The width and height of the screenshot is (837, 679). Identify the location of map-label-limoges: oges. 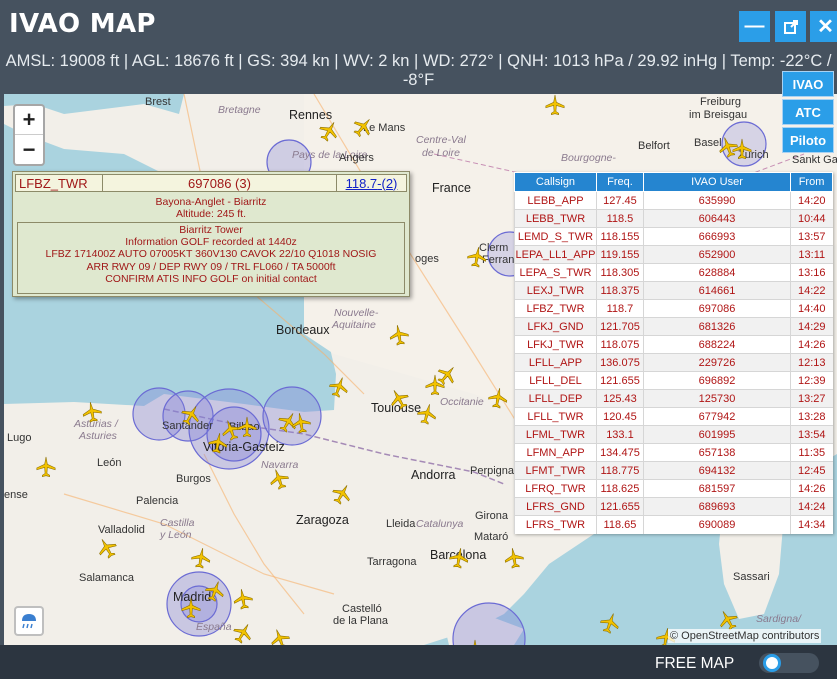
(427, 259).